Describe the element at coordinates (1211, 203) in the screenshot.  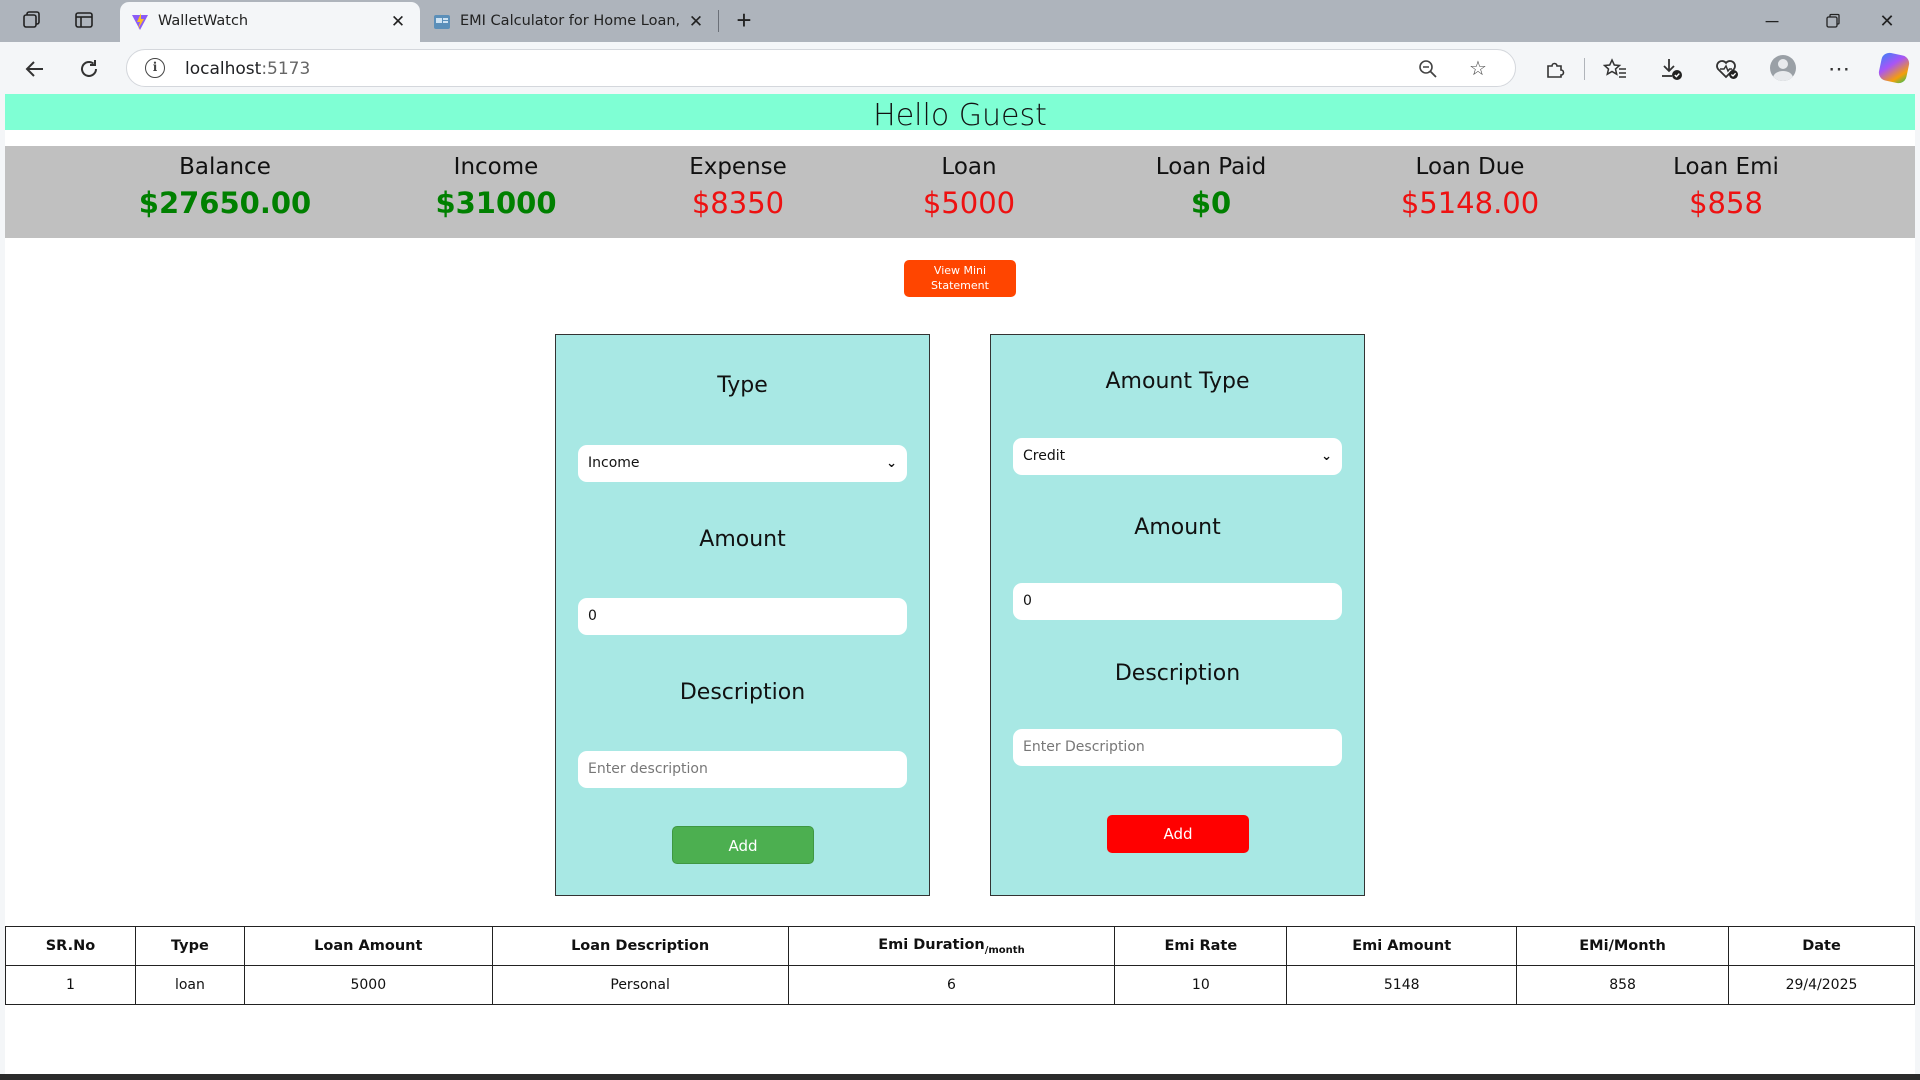
I see `stat-value: $0` at that location.